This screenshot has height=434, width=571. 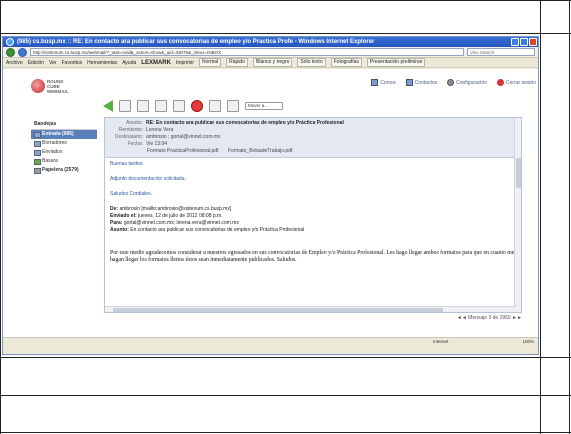 I want to click on attachment-link: Formato PracticaProfesional.pdf, so click(x=182, y=151).